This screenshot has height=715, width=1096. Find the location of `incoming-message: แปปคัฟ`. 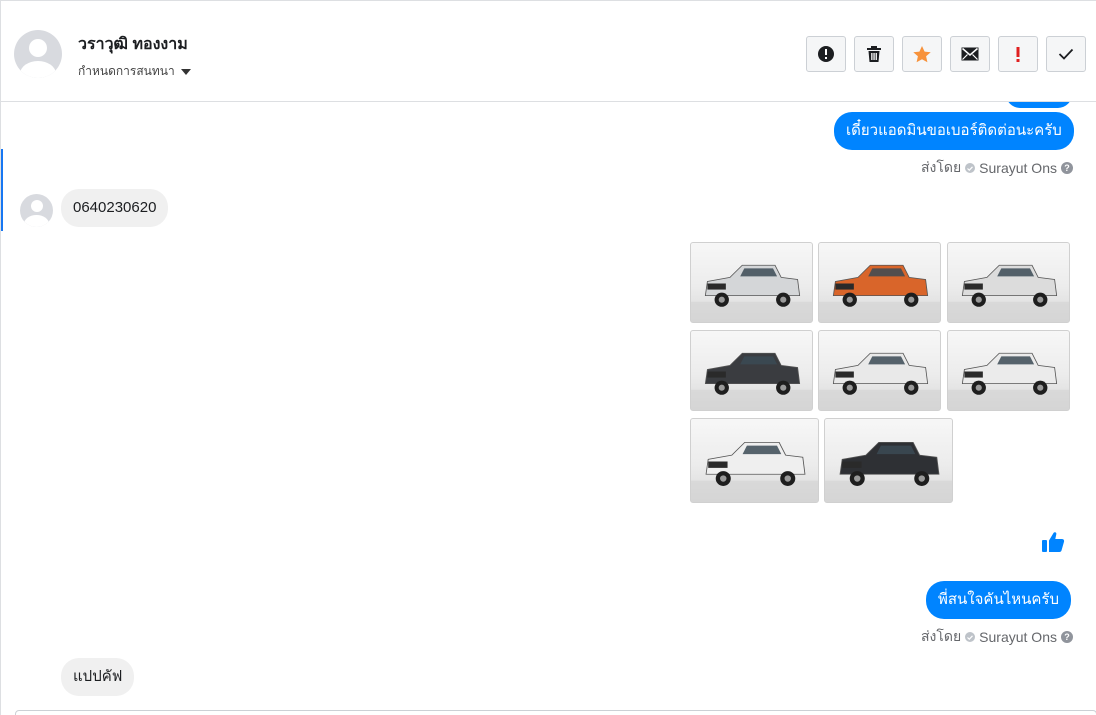

incoming-message: แปปคัฟ is located at coordinates (98, 677).